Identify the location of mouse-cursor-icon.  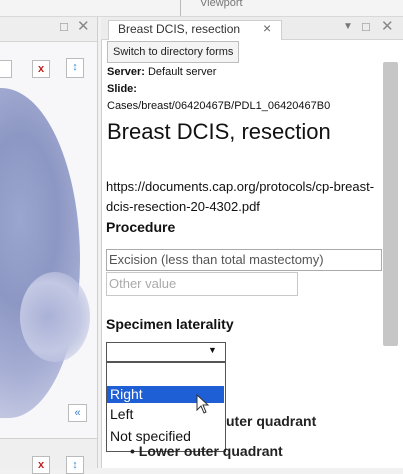
(203, 404).